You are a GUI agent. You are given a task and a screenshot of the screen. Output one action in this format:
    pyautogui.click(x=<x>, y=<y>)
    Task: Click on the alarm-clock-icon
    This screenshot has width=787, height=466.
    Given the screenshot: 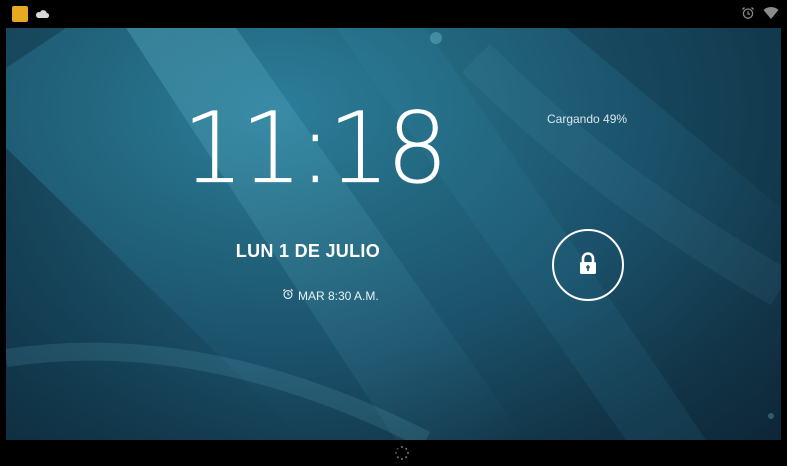 What is the action you would take?
    pyautogui.click(x=288, y=295)
    